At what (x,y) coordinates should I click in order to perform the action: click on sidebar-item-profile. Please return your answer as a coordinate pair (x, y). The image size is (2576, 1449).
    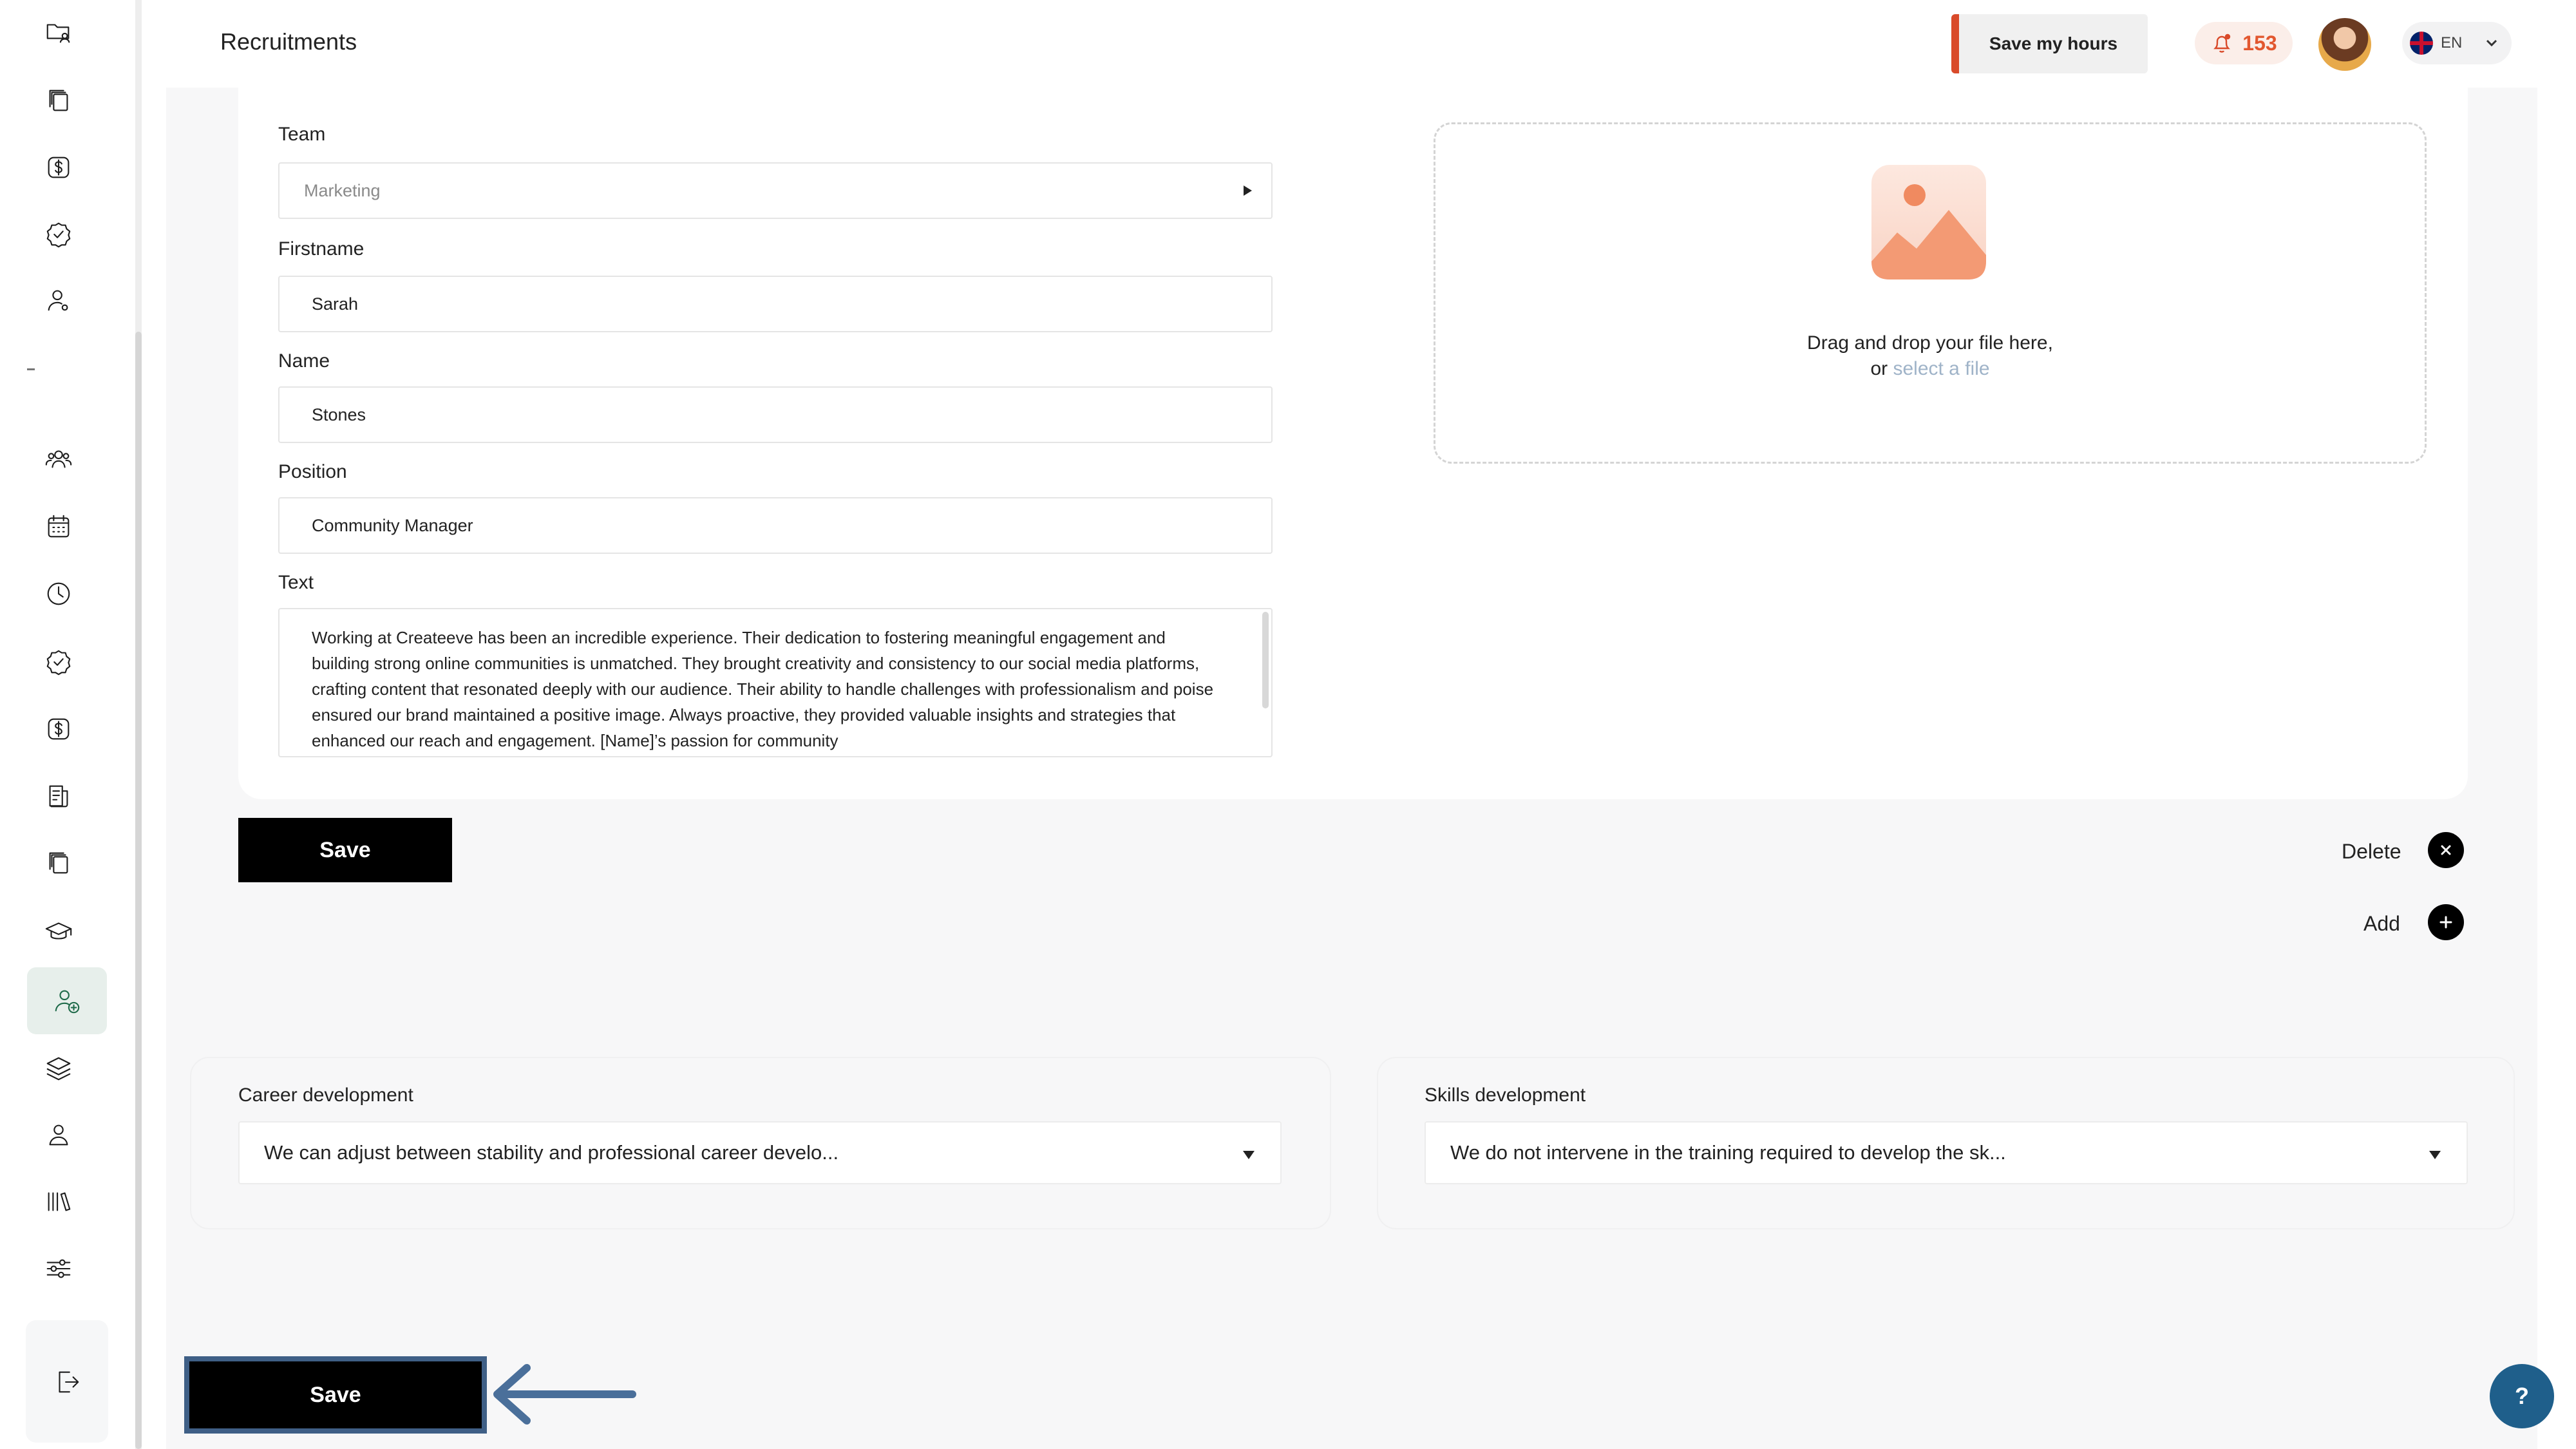
    Looking at the image, I should click on (59, 300).